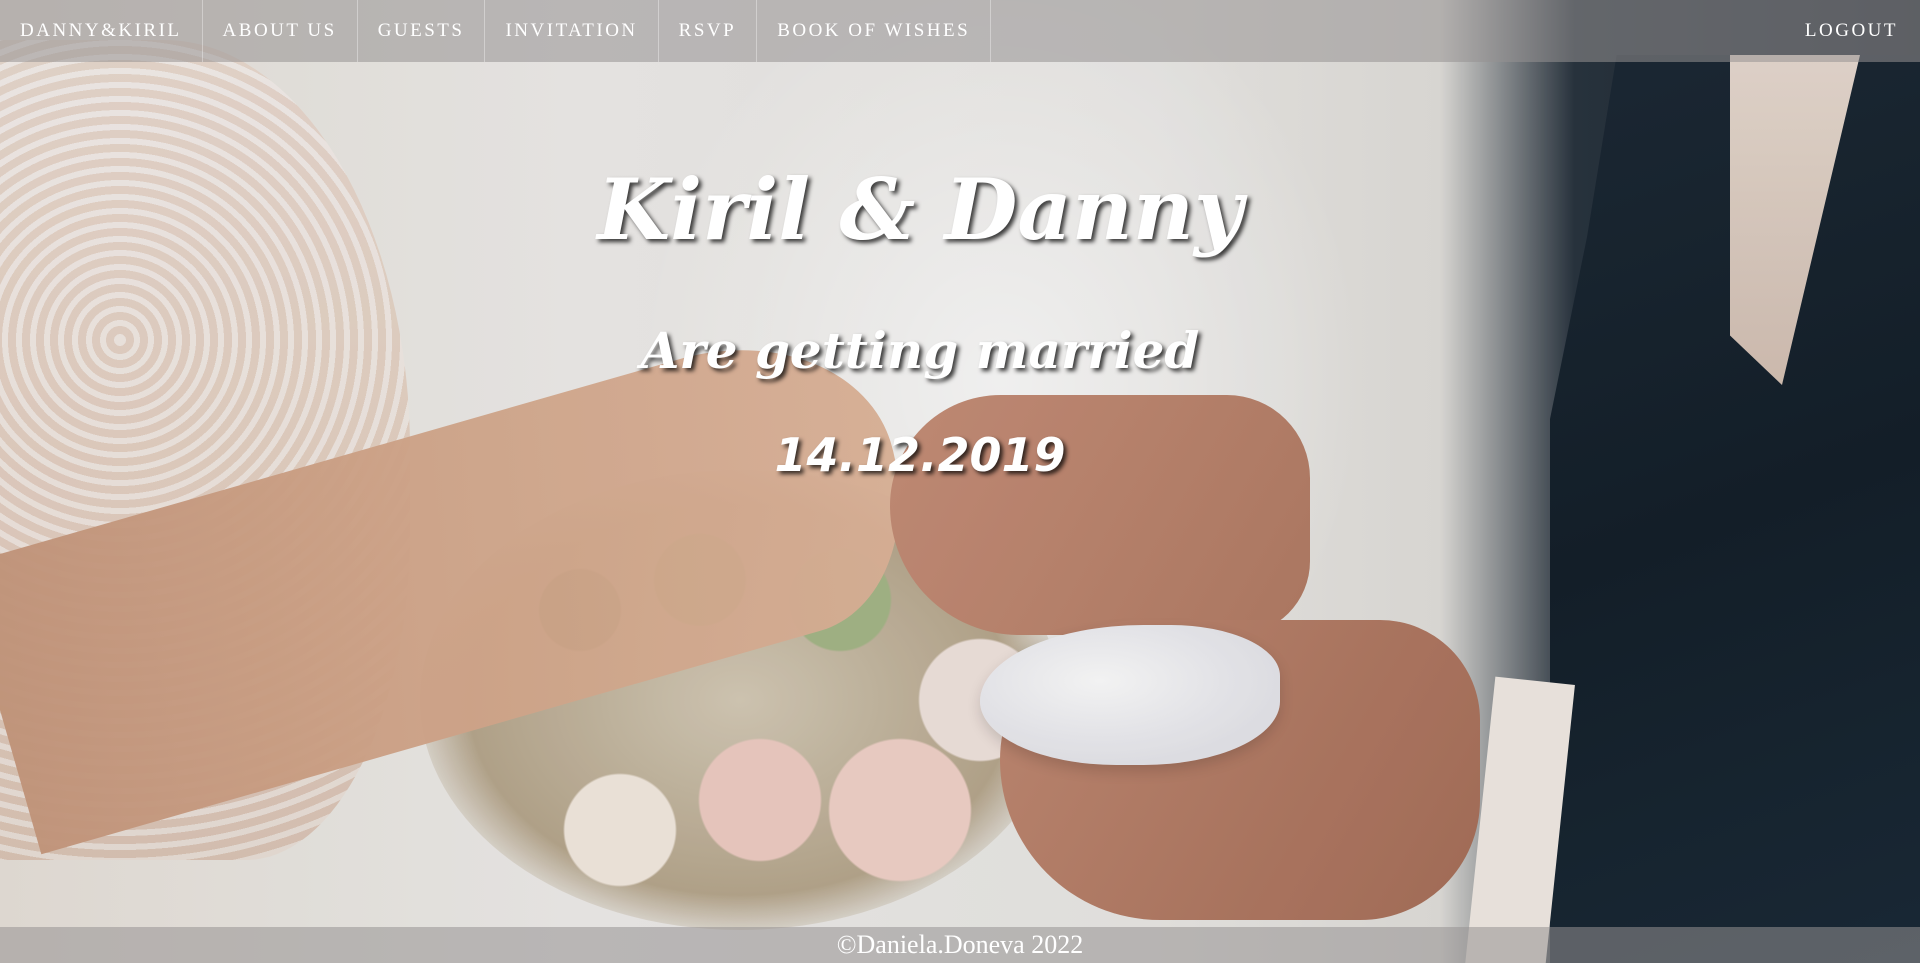 This screenshot has height=963, width=1920. What do you see at coordinates (422, 31) in the screenshot?
I see `nav-item-guests: GUESTS` at bounding box center [422, 31].